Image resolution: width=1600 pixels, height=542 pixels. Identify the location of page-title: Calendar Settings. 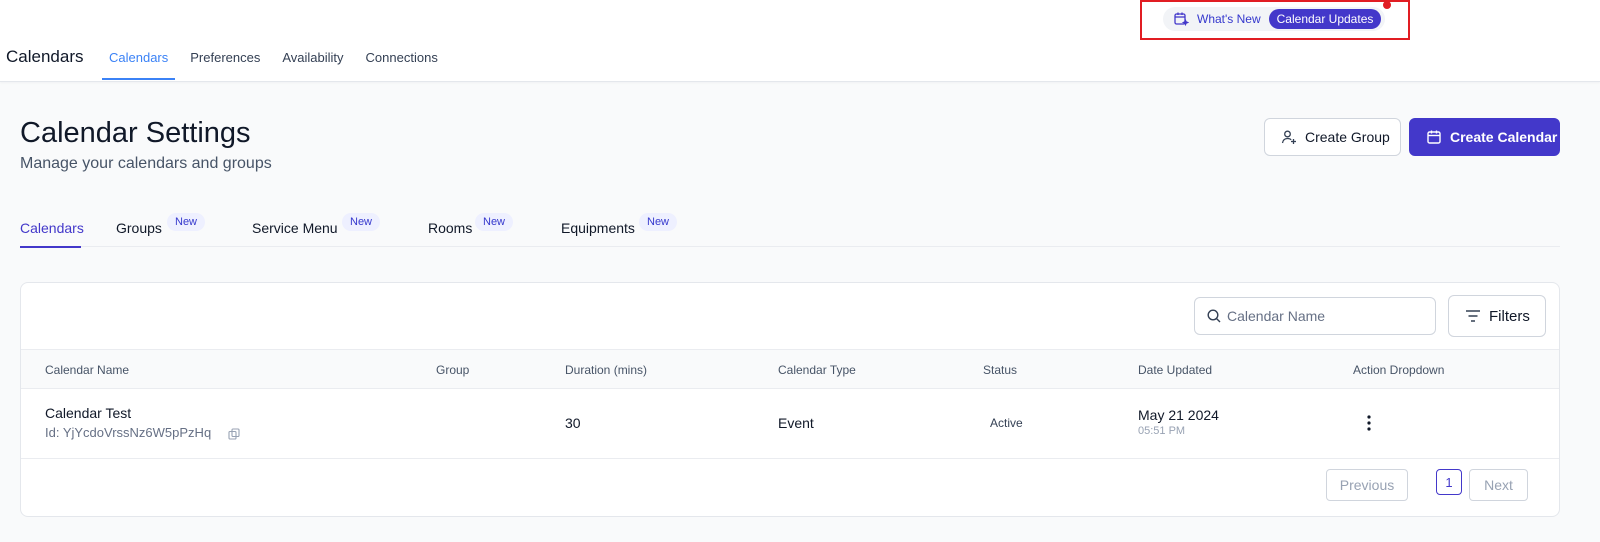
(135, 133).